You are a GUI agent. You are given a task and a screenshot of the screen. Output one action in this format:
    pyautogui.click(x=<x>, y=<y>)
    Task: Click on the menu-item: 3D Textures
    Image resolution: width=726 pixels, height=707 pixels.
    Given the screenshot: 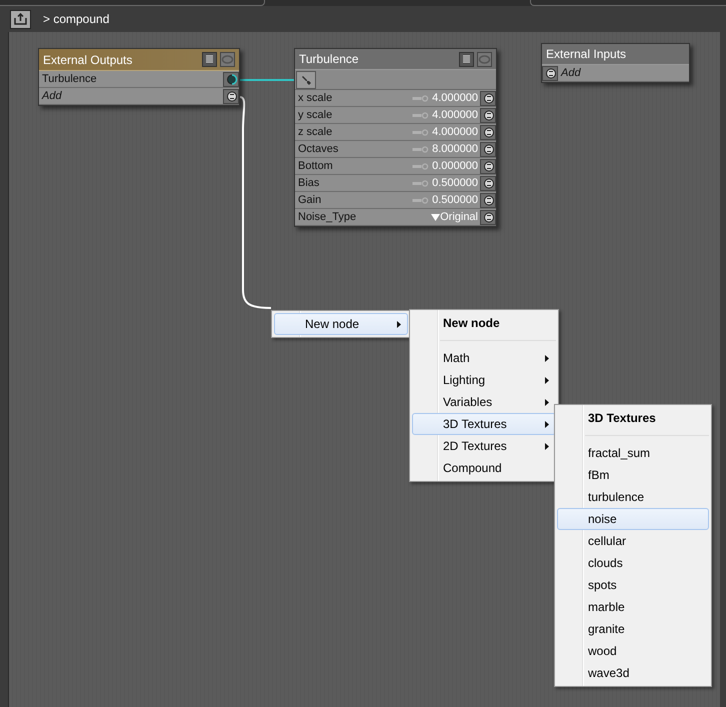 What is the action you would take?
    pyautogui.click(x=484, y=424)
    